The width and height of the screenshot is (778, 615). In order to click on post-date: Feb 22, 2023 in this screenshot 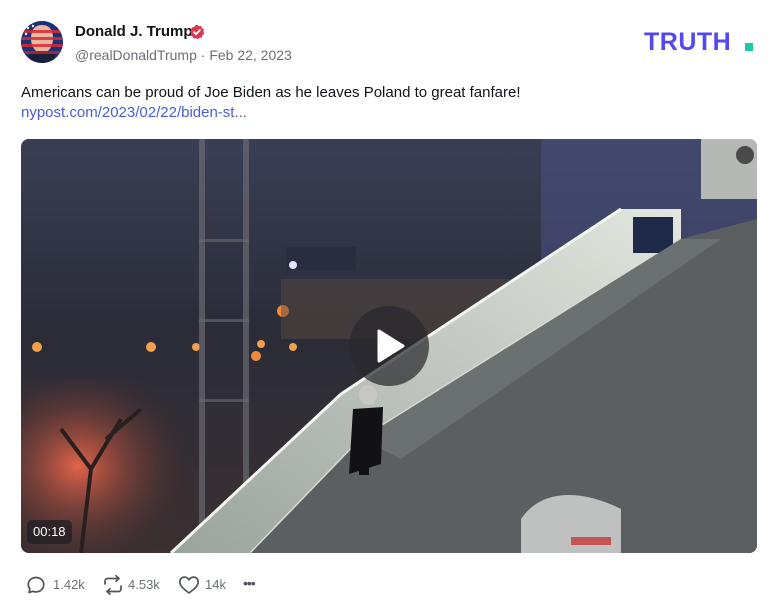, I will do `click(250, 55)`.